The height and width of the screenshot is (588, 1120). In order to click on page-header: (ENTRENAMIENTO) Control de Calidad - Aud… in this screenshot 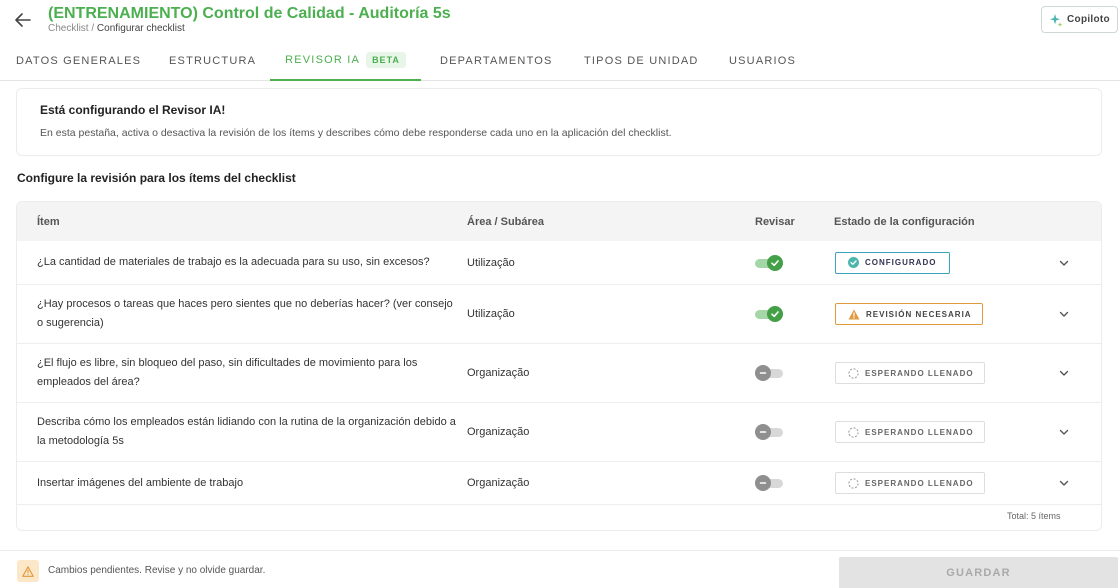, I will do `click(560, 20)`.